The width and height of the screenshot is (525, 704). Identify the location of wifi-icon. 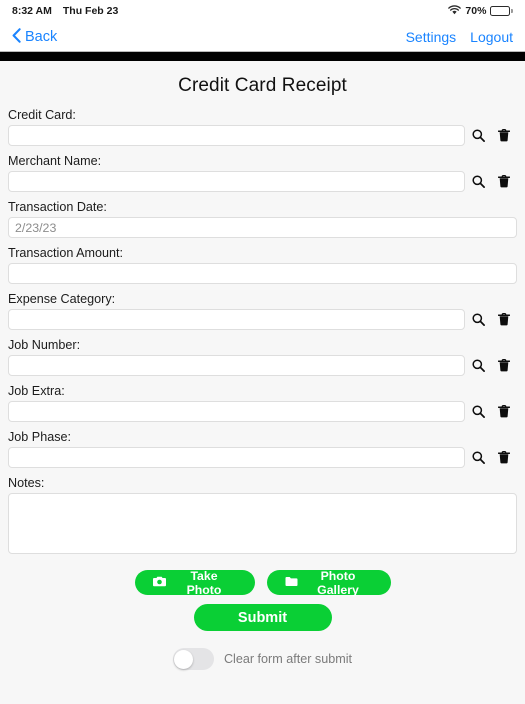
(455, 11).